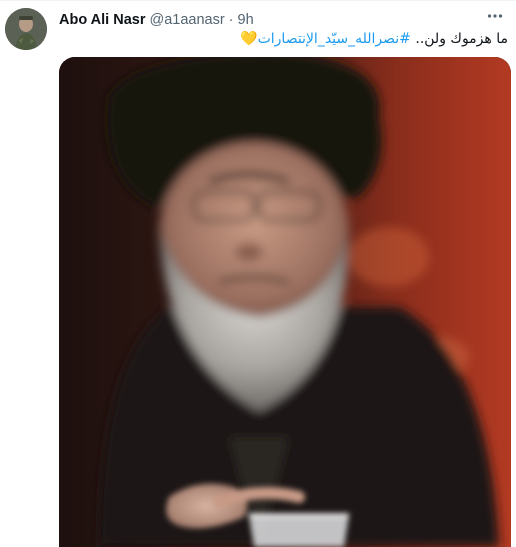  What do you see at coordinates (459, 39) in the screenshot?
I see `tweet-text-plain: ما هزموك ولن..` at bounding box center [459, 39].